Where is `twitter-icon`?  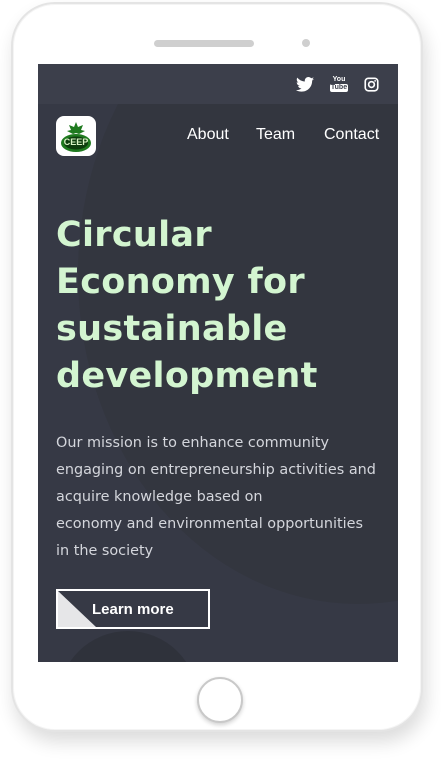 twitter-icon is located at coordinates (305, 84).